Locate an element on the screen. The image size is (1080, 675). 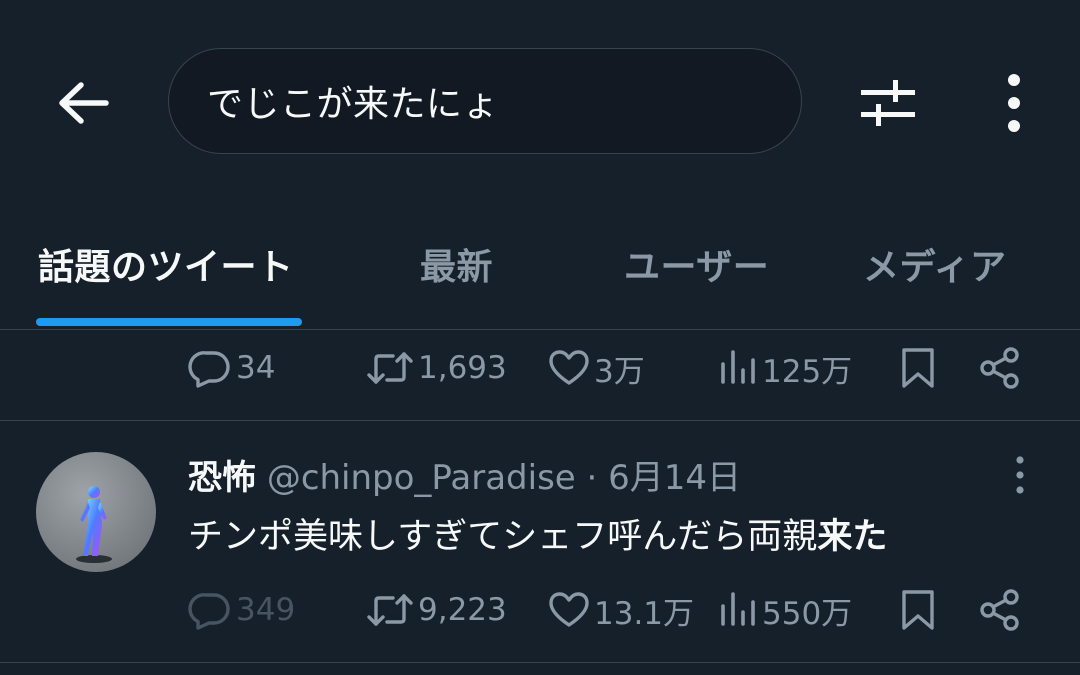
avatar-figure-image is located at coordinates (94, 524).